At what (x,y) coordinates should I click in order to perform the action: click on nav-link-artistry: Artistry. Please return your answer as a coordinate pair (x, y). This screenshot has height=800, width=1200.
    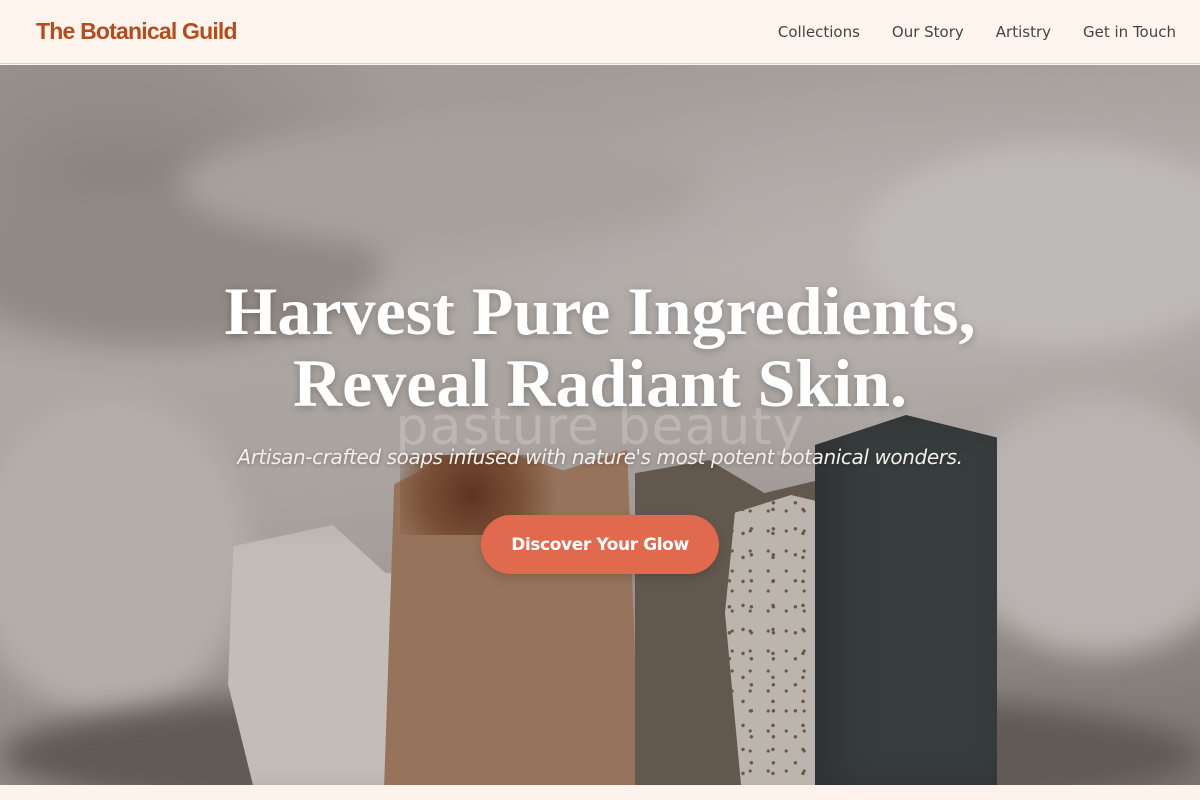
    Looking at the image, I should click on (1023, 32).